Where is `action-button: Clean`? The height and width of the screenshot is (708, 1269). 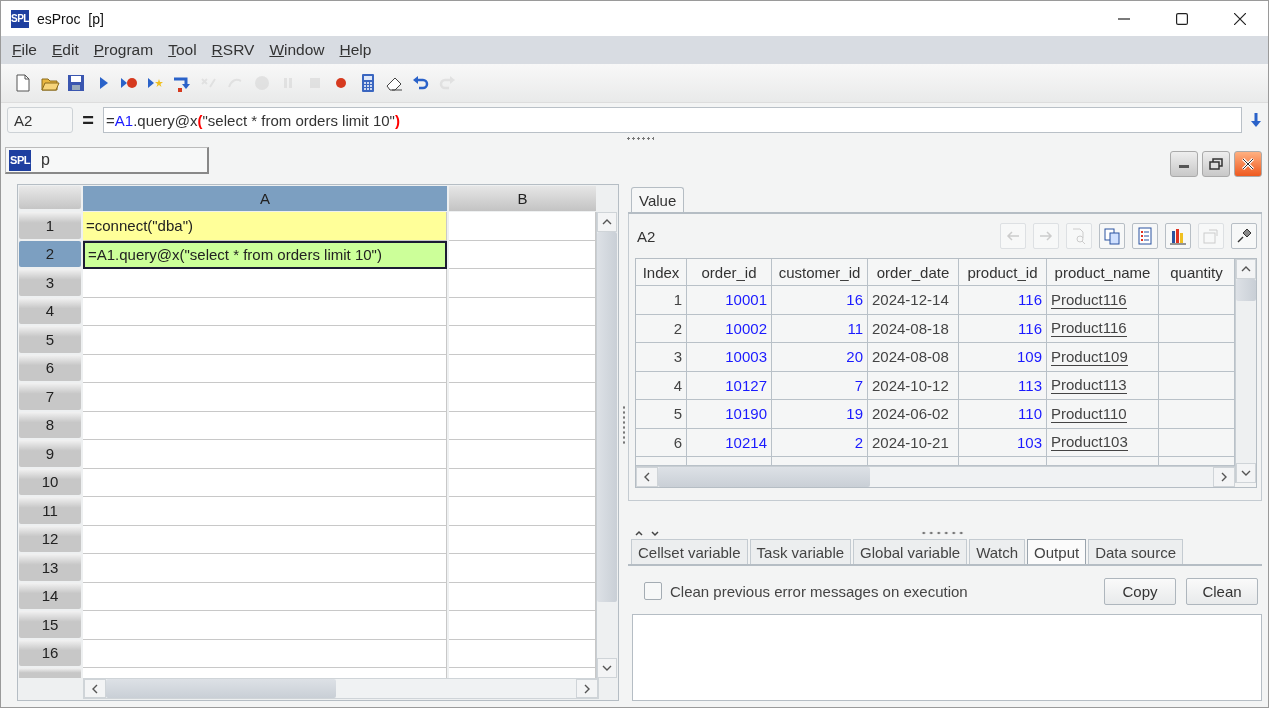
action-button: Clean is located at coordinates (1222, 591).